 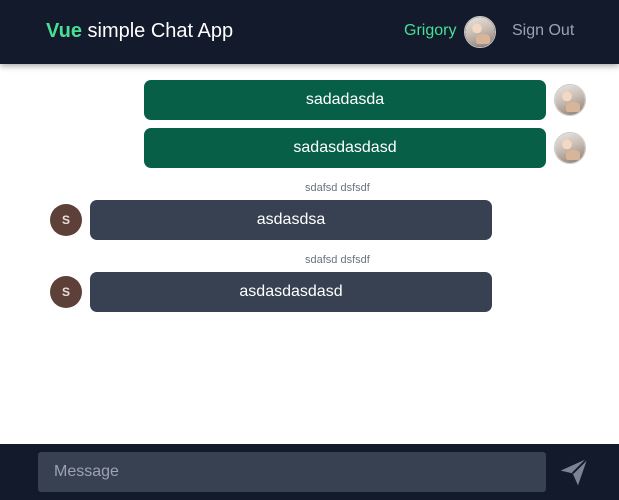 What do you see at coordinates (430, 30) in the screenshot?
I see `current-user-name: Grigory` at bounding box center [430, 30].